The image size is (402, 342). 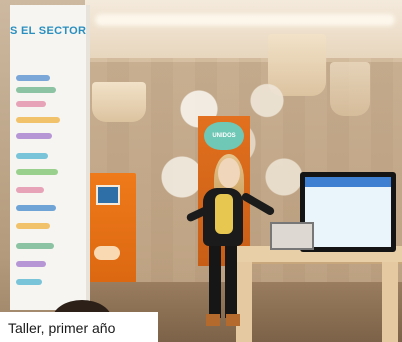 I want to click on banner-badge: UNIDOS, so click(x=224, y=136).